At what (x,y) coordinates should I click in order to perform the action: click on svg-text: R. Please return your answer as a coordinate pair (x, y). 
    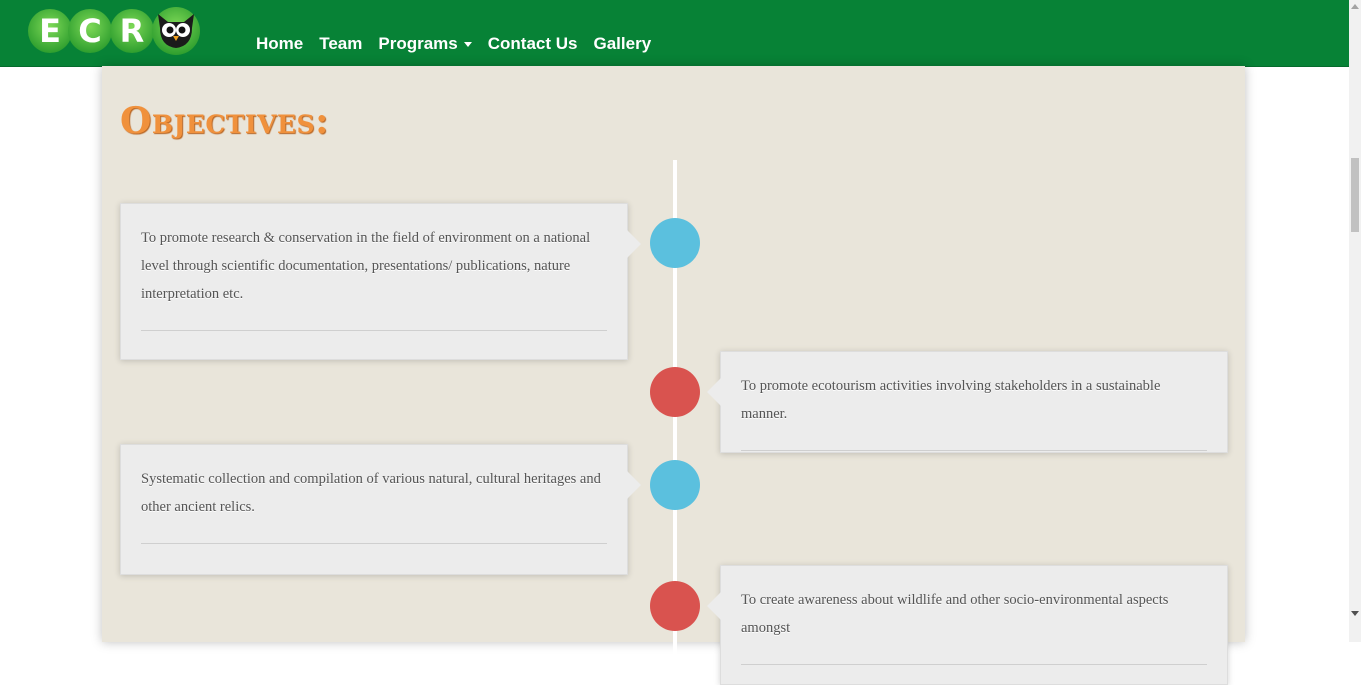
    Looking at the image, I should click on (132, 31).